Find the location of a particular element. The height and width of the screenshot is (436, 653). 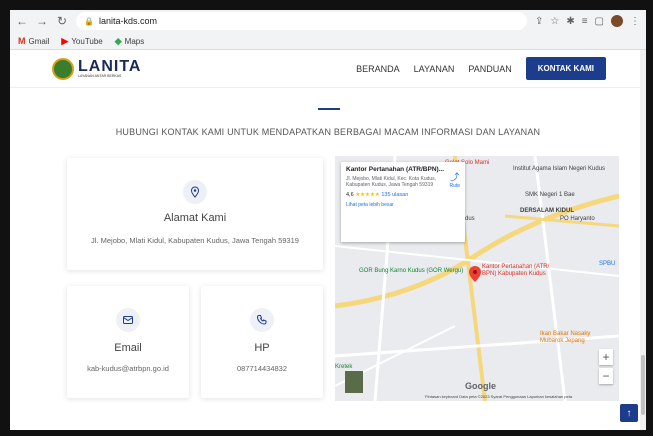

maps-icon: ◆ is located at coordinates (118, 40).